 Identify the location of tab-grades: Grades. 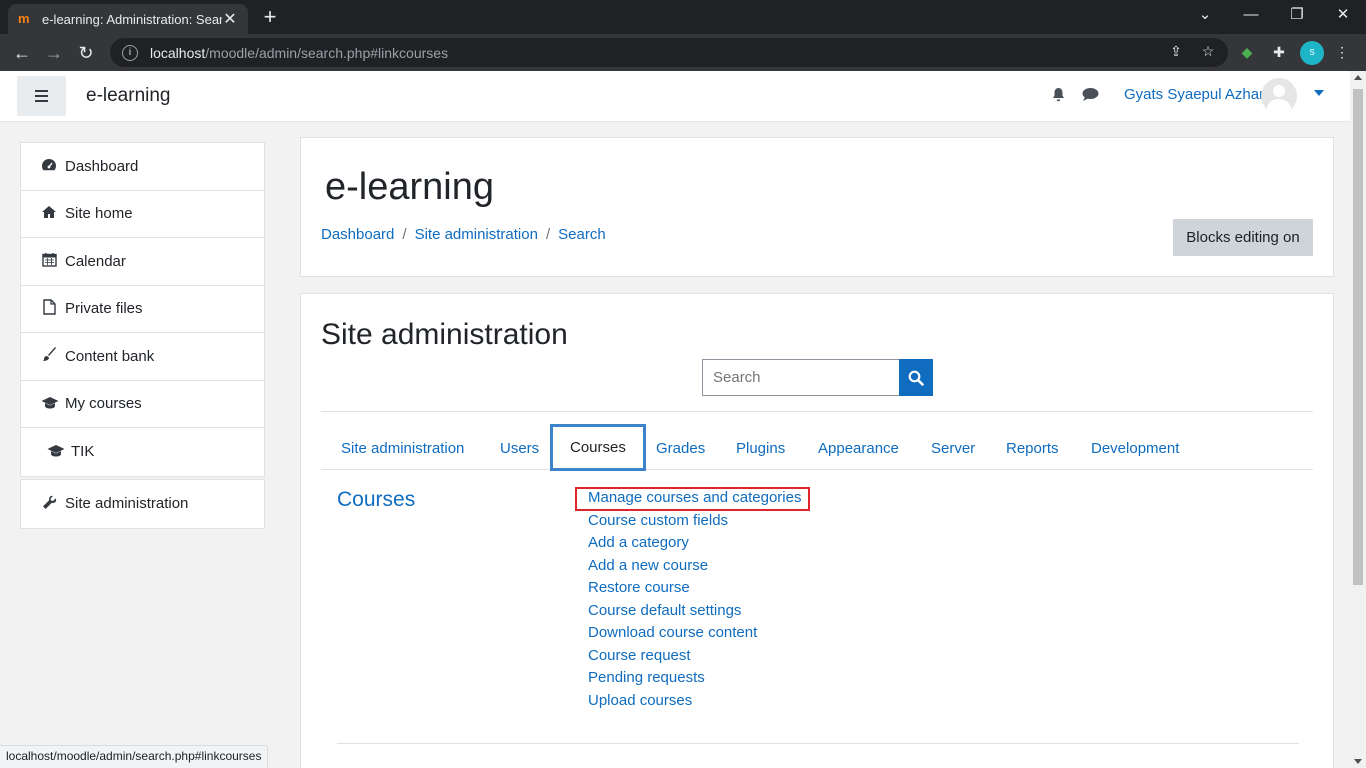
(680, 447).